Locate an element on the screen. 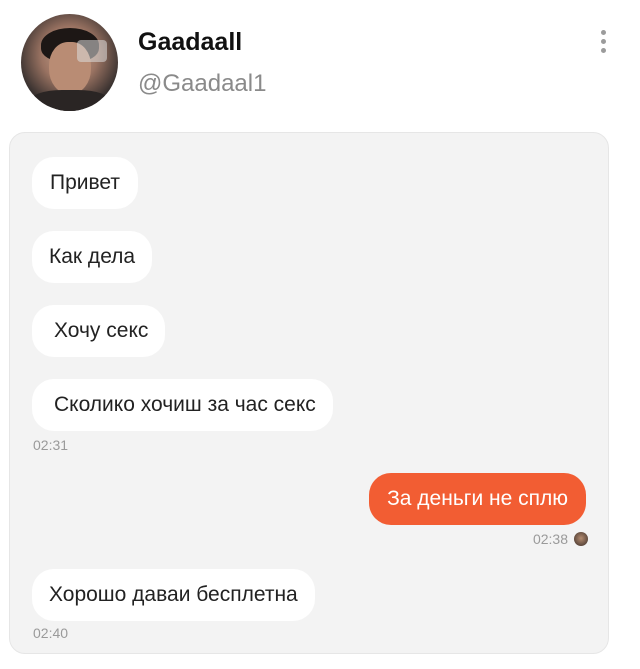 Image resolution: width=640 pixels, height=669 pixels. user-handle: @Gaadaal1 is located at coordinates (202, 83).